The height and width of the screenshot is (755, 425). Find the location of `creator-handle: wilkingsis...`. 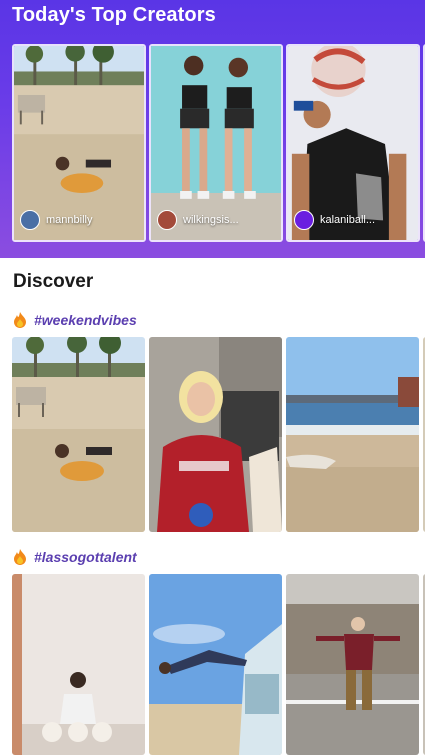

creator-handle: wilkingsis... is located at coordinates (211, 220).